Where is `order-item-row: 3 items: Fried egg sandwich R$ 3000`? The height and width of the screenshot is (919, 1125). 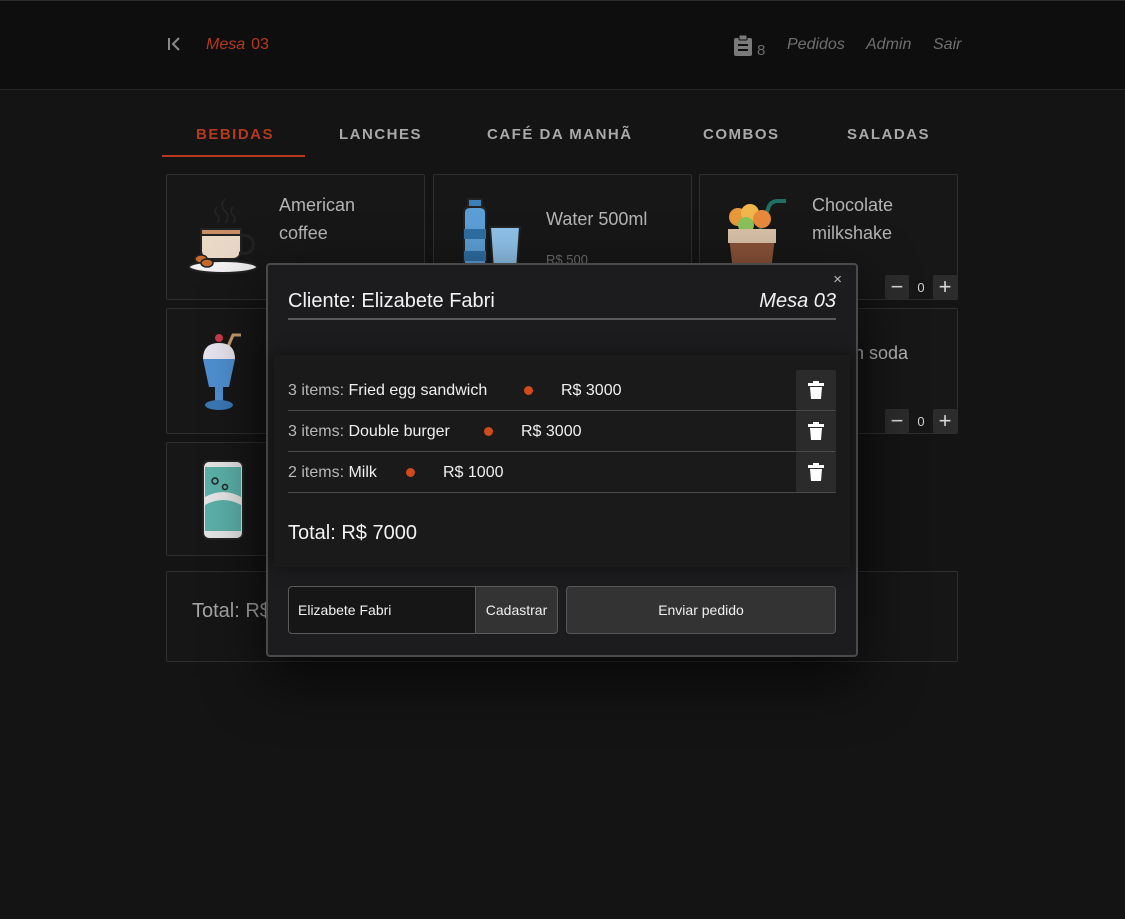
order-item-row: 3 items: Fried egg sandwich R$ 3000 is located at coordinates (562, 390).